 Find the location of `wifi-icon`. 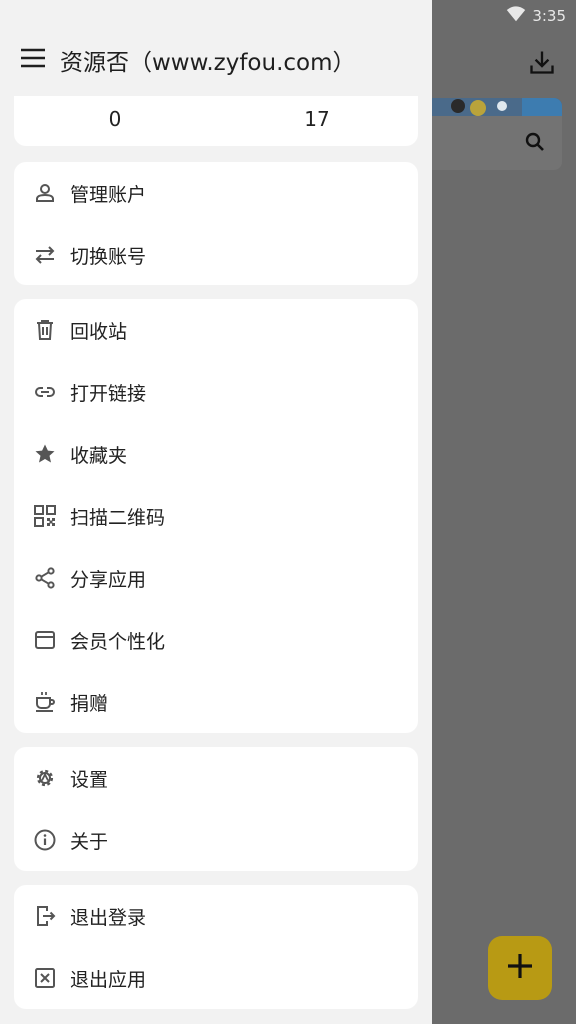

wifi-icon is located at coordinates (516, 16).